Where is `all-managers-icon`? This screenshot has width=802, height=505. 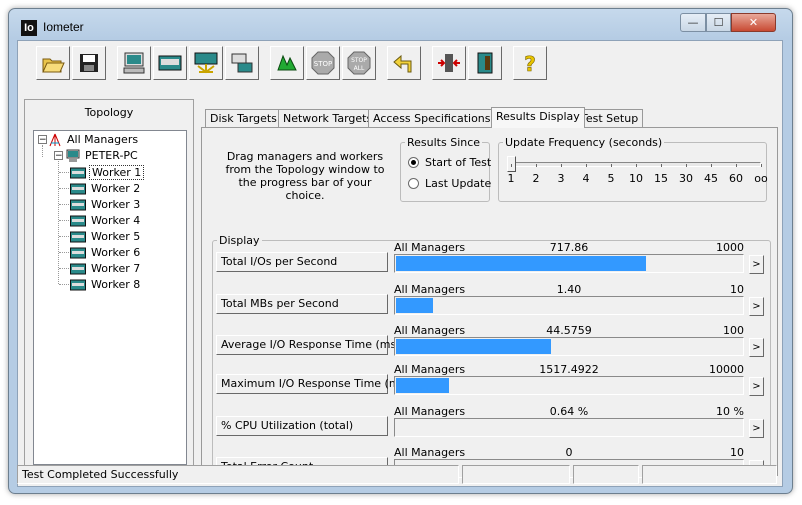
all-managers-icon is located at coordinates (55, 140).